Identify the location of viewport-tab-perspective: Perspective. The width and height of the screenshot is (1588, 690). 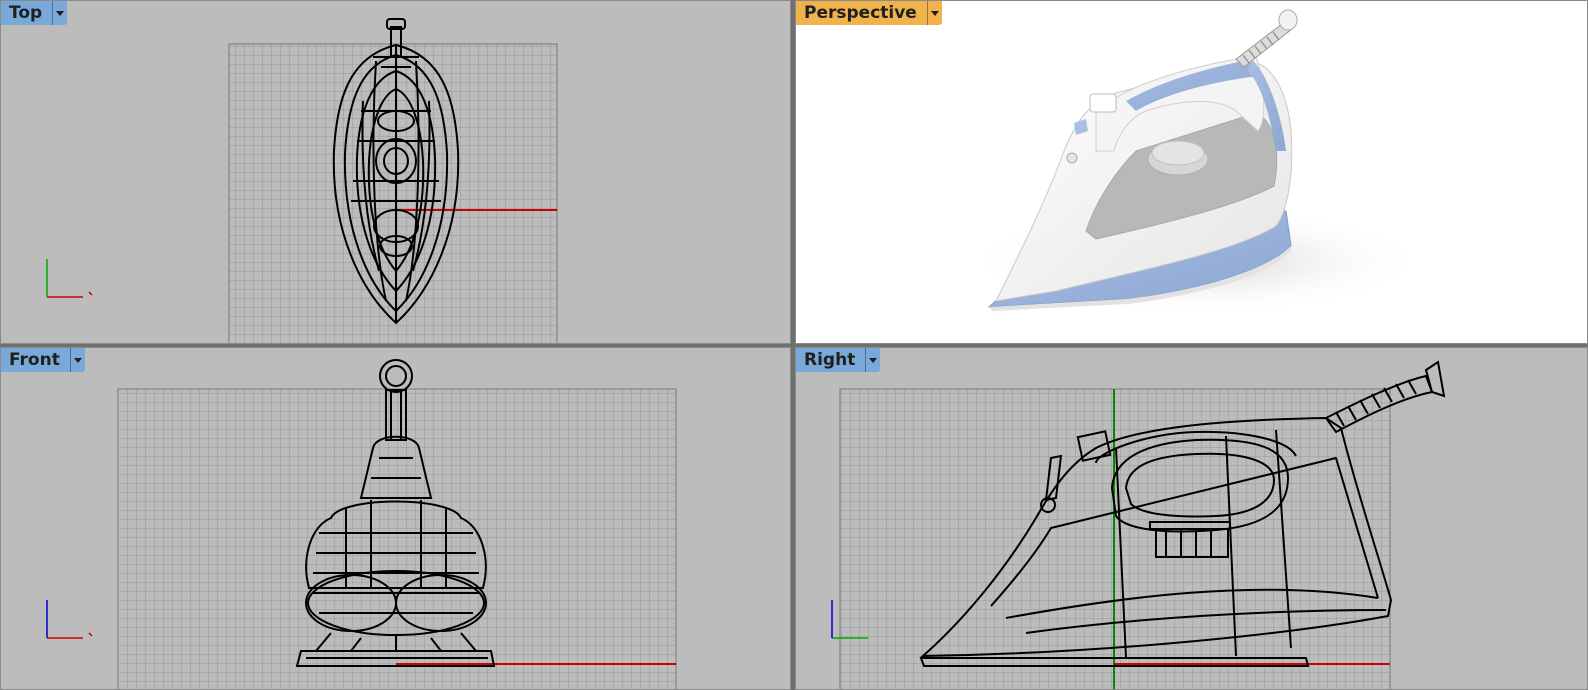
(869, 13).